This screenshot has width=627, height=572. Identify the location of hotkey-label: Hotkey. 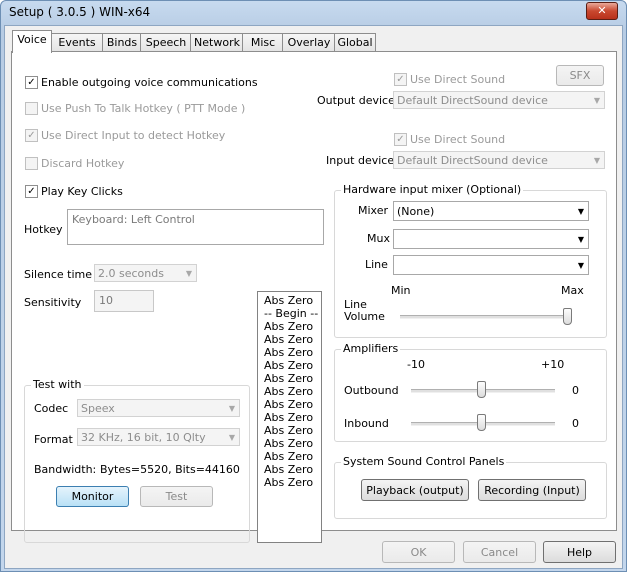
(43, 229).